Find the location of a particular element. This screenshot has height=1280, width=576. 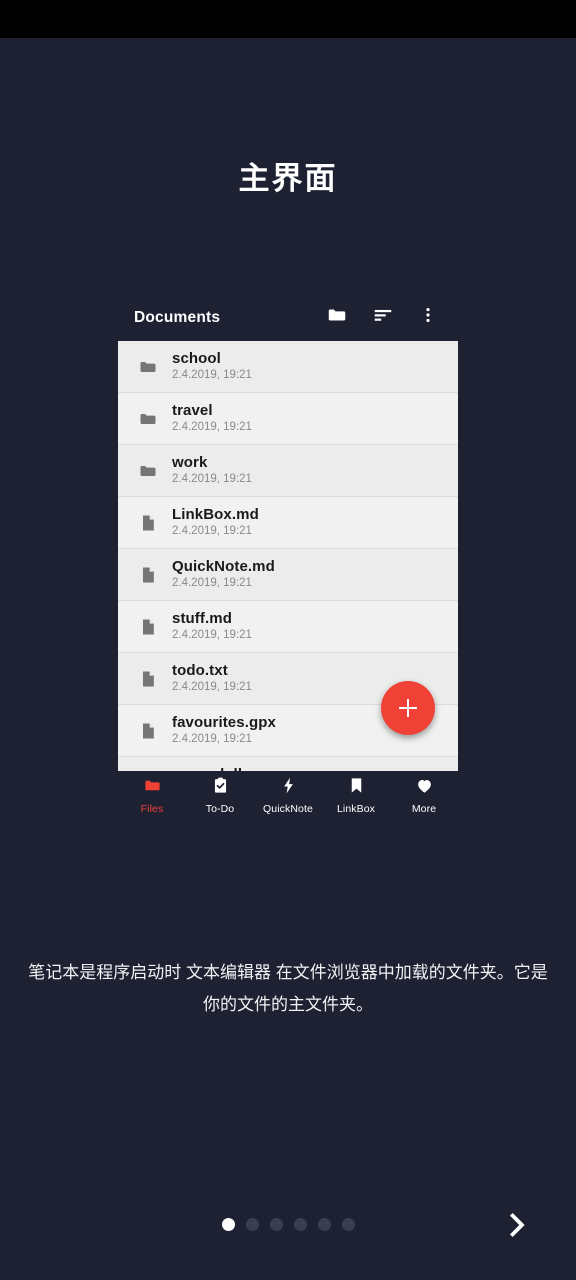

heart-icon is located at coordinates (424, 788).